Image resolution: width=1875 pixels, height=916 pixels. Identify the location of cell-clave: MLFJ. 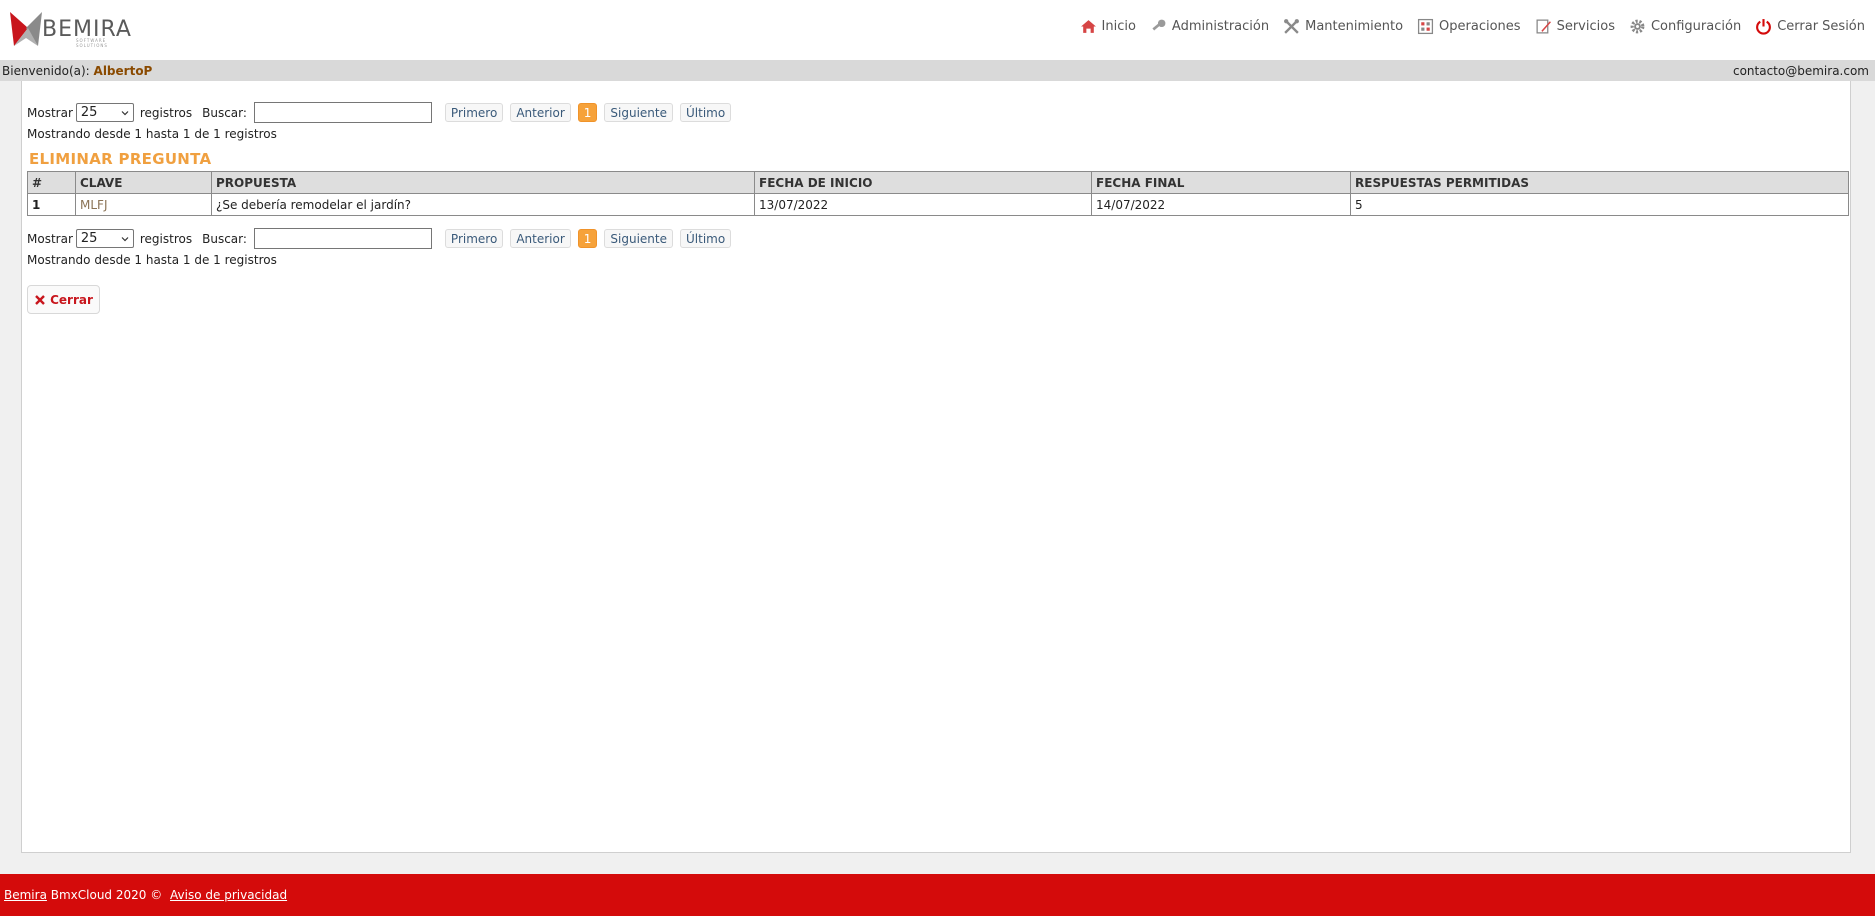
(143, 204).